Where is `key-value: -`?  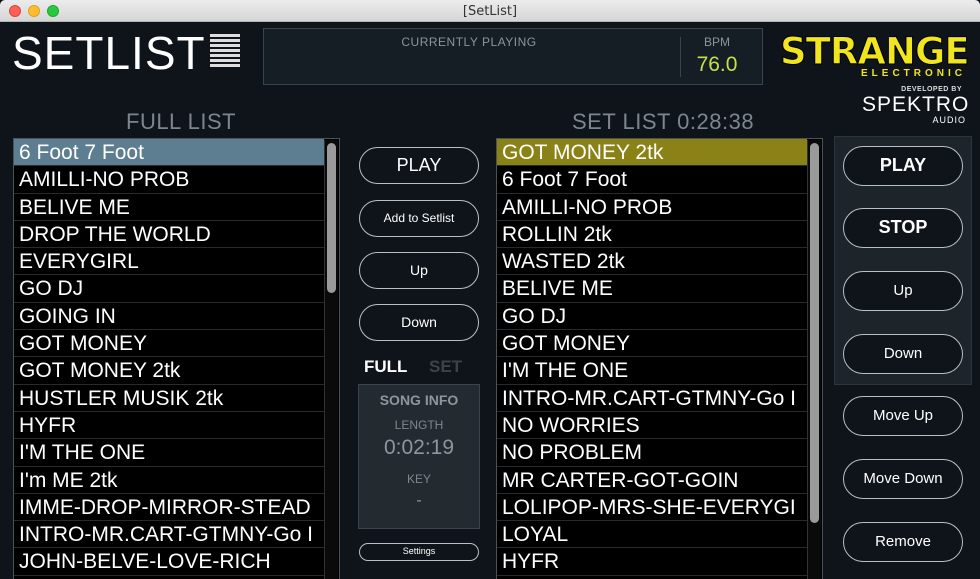
key-value: - is located at coordinates (419, 500).